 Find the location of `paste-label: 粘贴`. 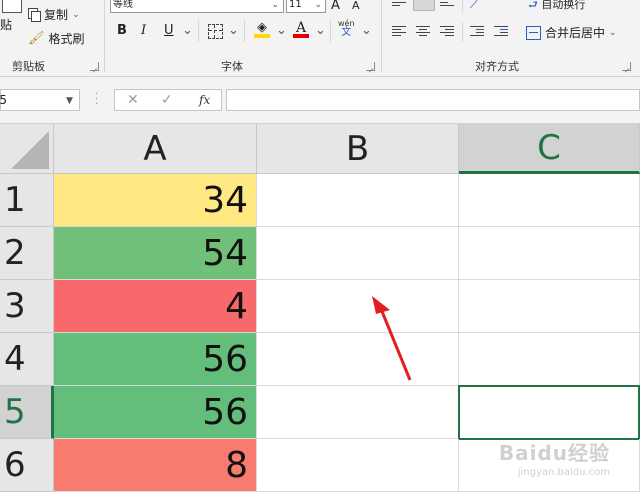

paste-label: 粘贴 is located at coordinates (6, 25).